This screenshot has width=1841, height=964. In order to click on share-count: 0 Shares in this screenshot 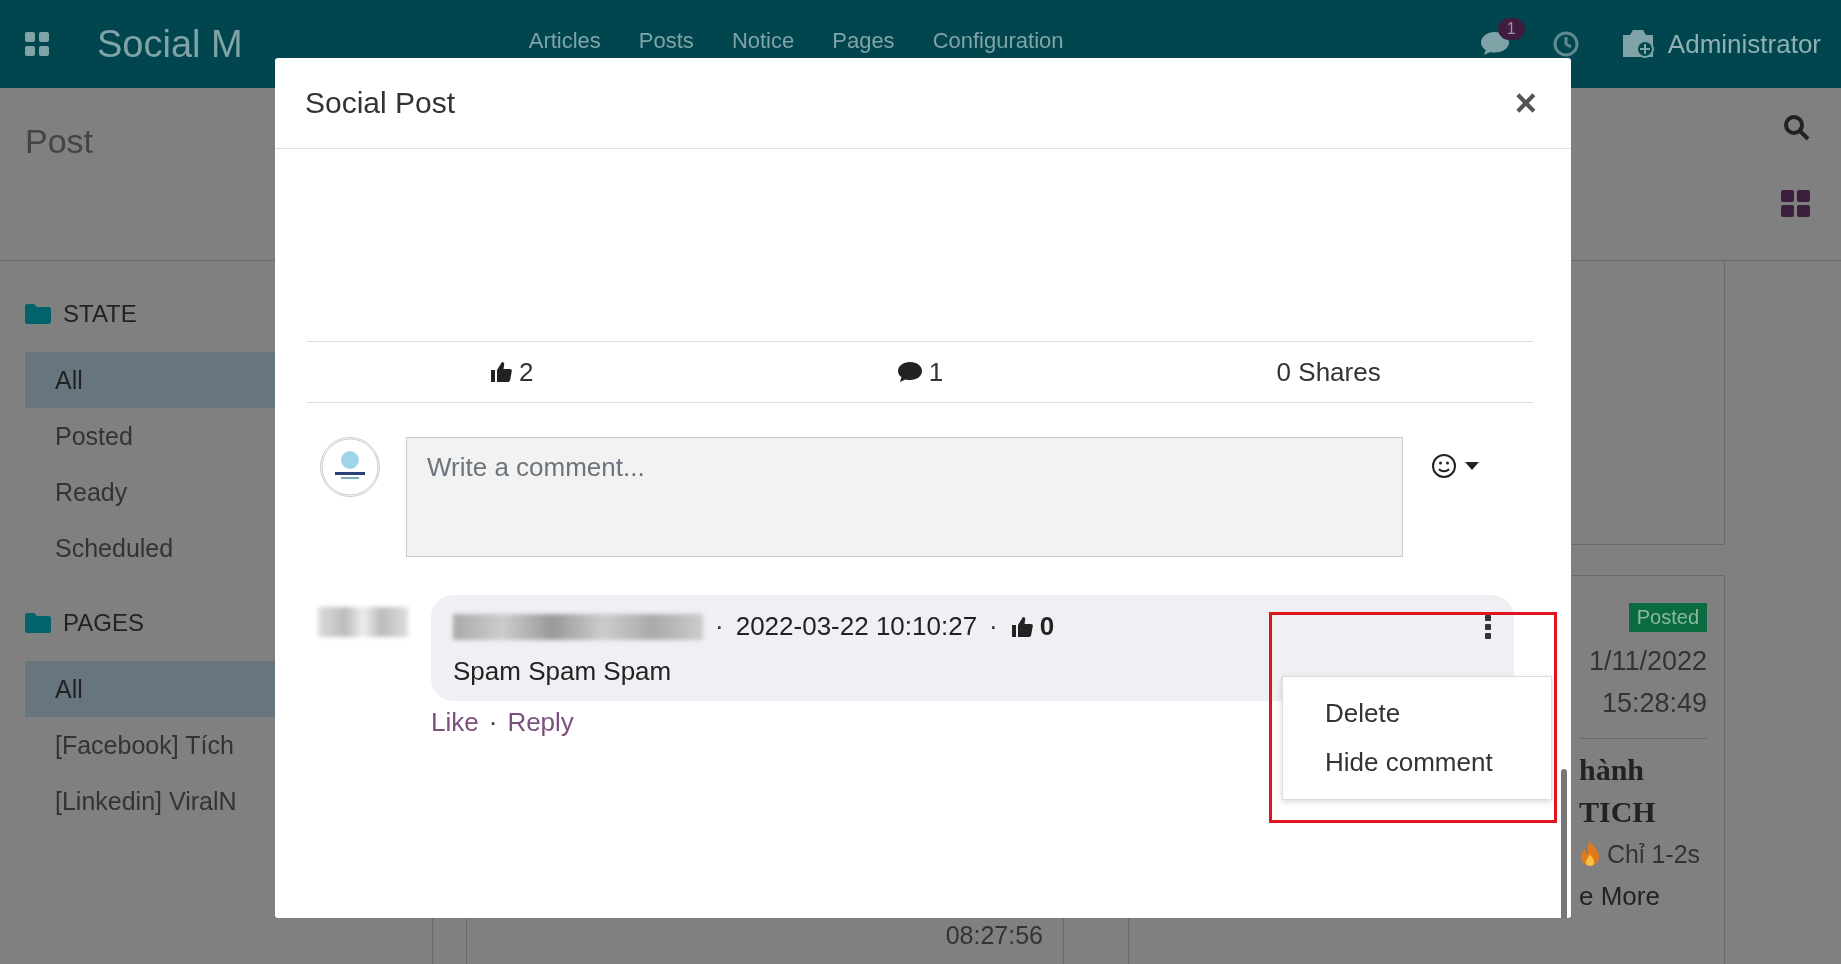, I will do `click(1328, 372)`.